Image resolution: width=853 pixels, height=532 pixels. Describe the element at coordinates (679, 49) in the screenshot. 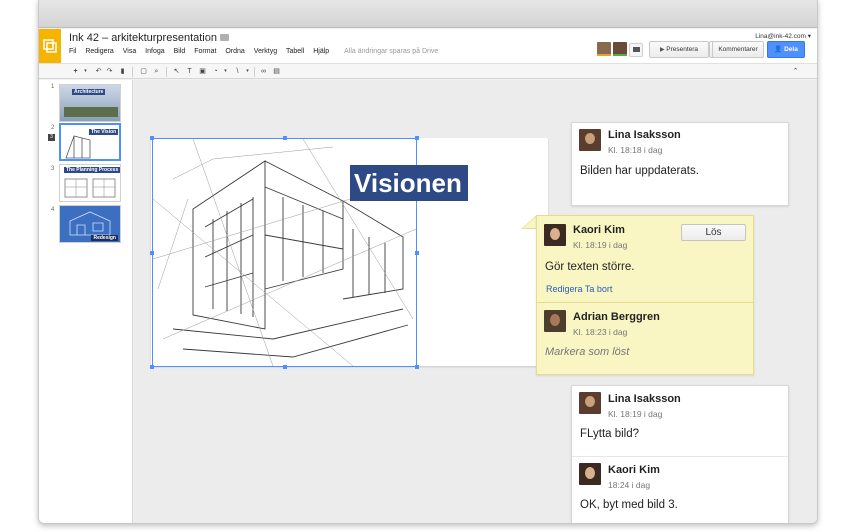

I see `present-button: ▶ Presentera` at that location.